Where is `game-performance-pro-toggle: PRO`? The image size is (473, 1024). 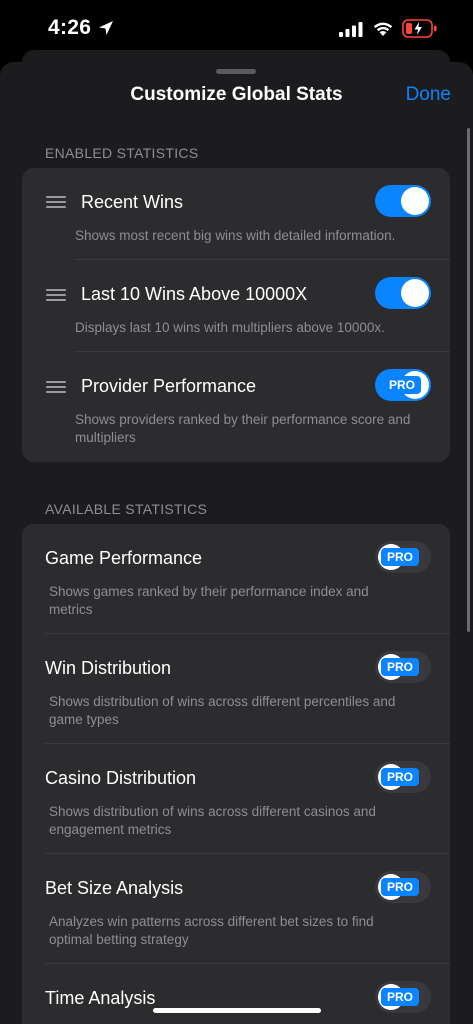 game-performance-pro-toggle: PRO is located at coordinates (403, 557).